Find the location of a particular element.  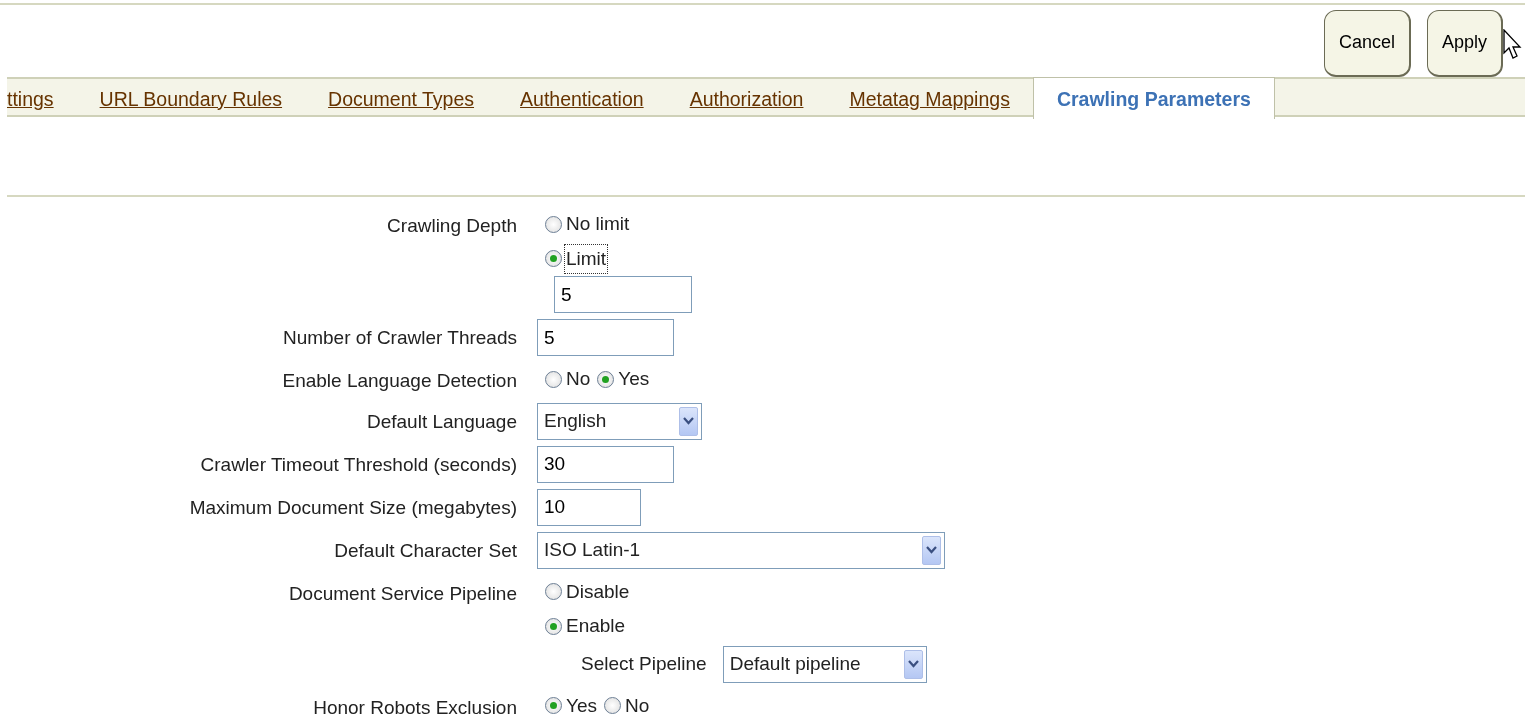

radio-label: No limit is located at coordinates (598, 224).